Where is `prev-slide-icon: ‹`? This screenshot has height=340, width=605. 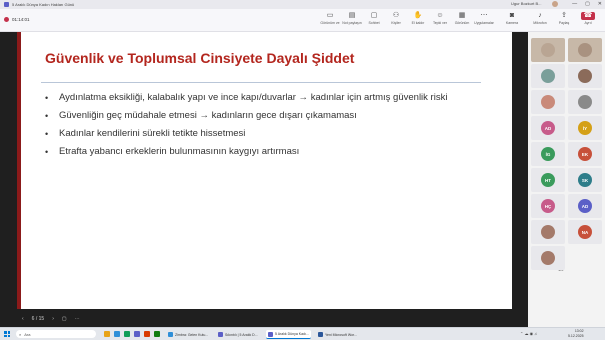
prev-slide-icon: ‹ is located at coordinates (23, 319).